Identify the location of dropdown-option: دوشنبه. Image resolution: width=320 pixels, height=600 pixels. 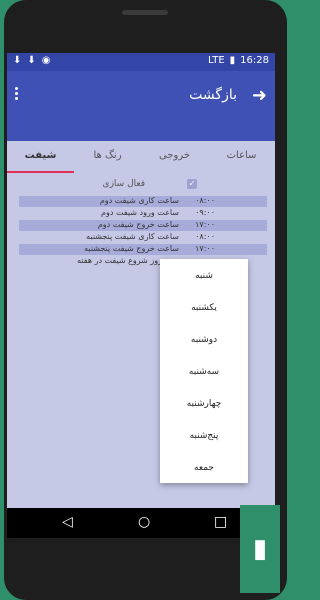
(204, 340).